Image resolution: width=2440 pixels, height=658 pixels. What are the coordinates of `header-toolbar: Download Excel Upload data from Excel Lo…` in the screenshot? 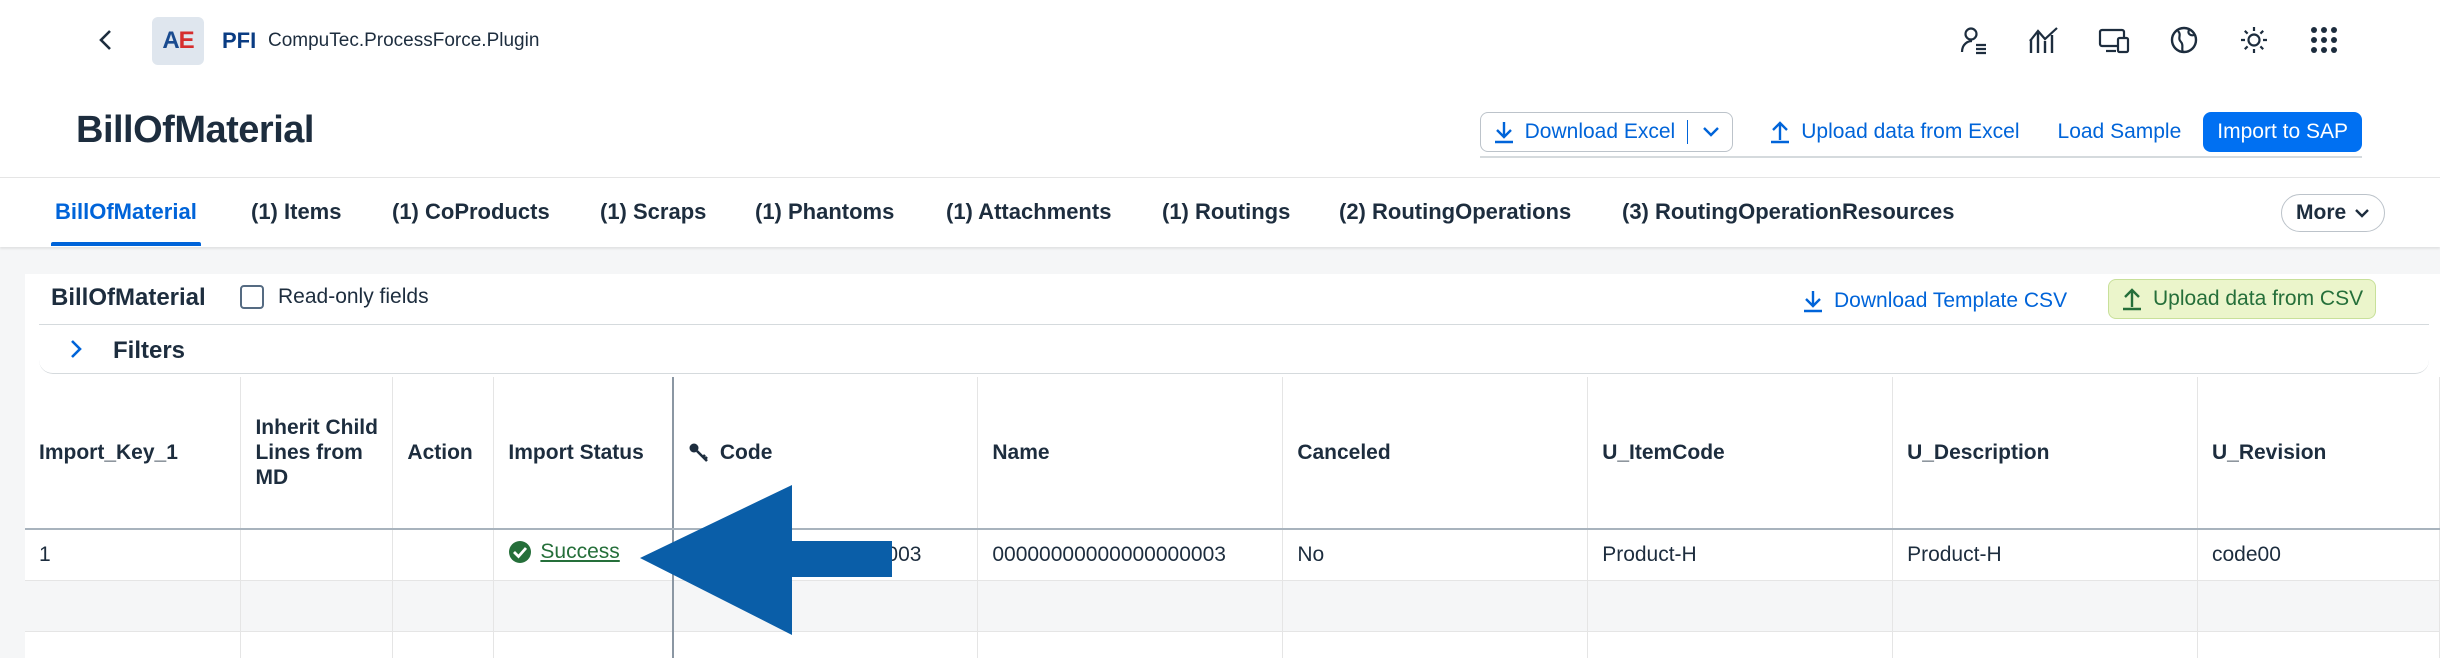 It's located at (1921, 134).